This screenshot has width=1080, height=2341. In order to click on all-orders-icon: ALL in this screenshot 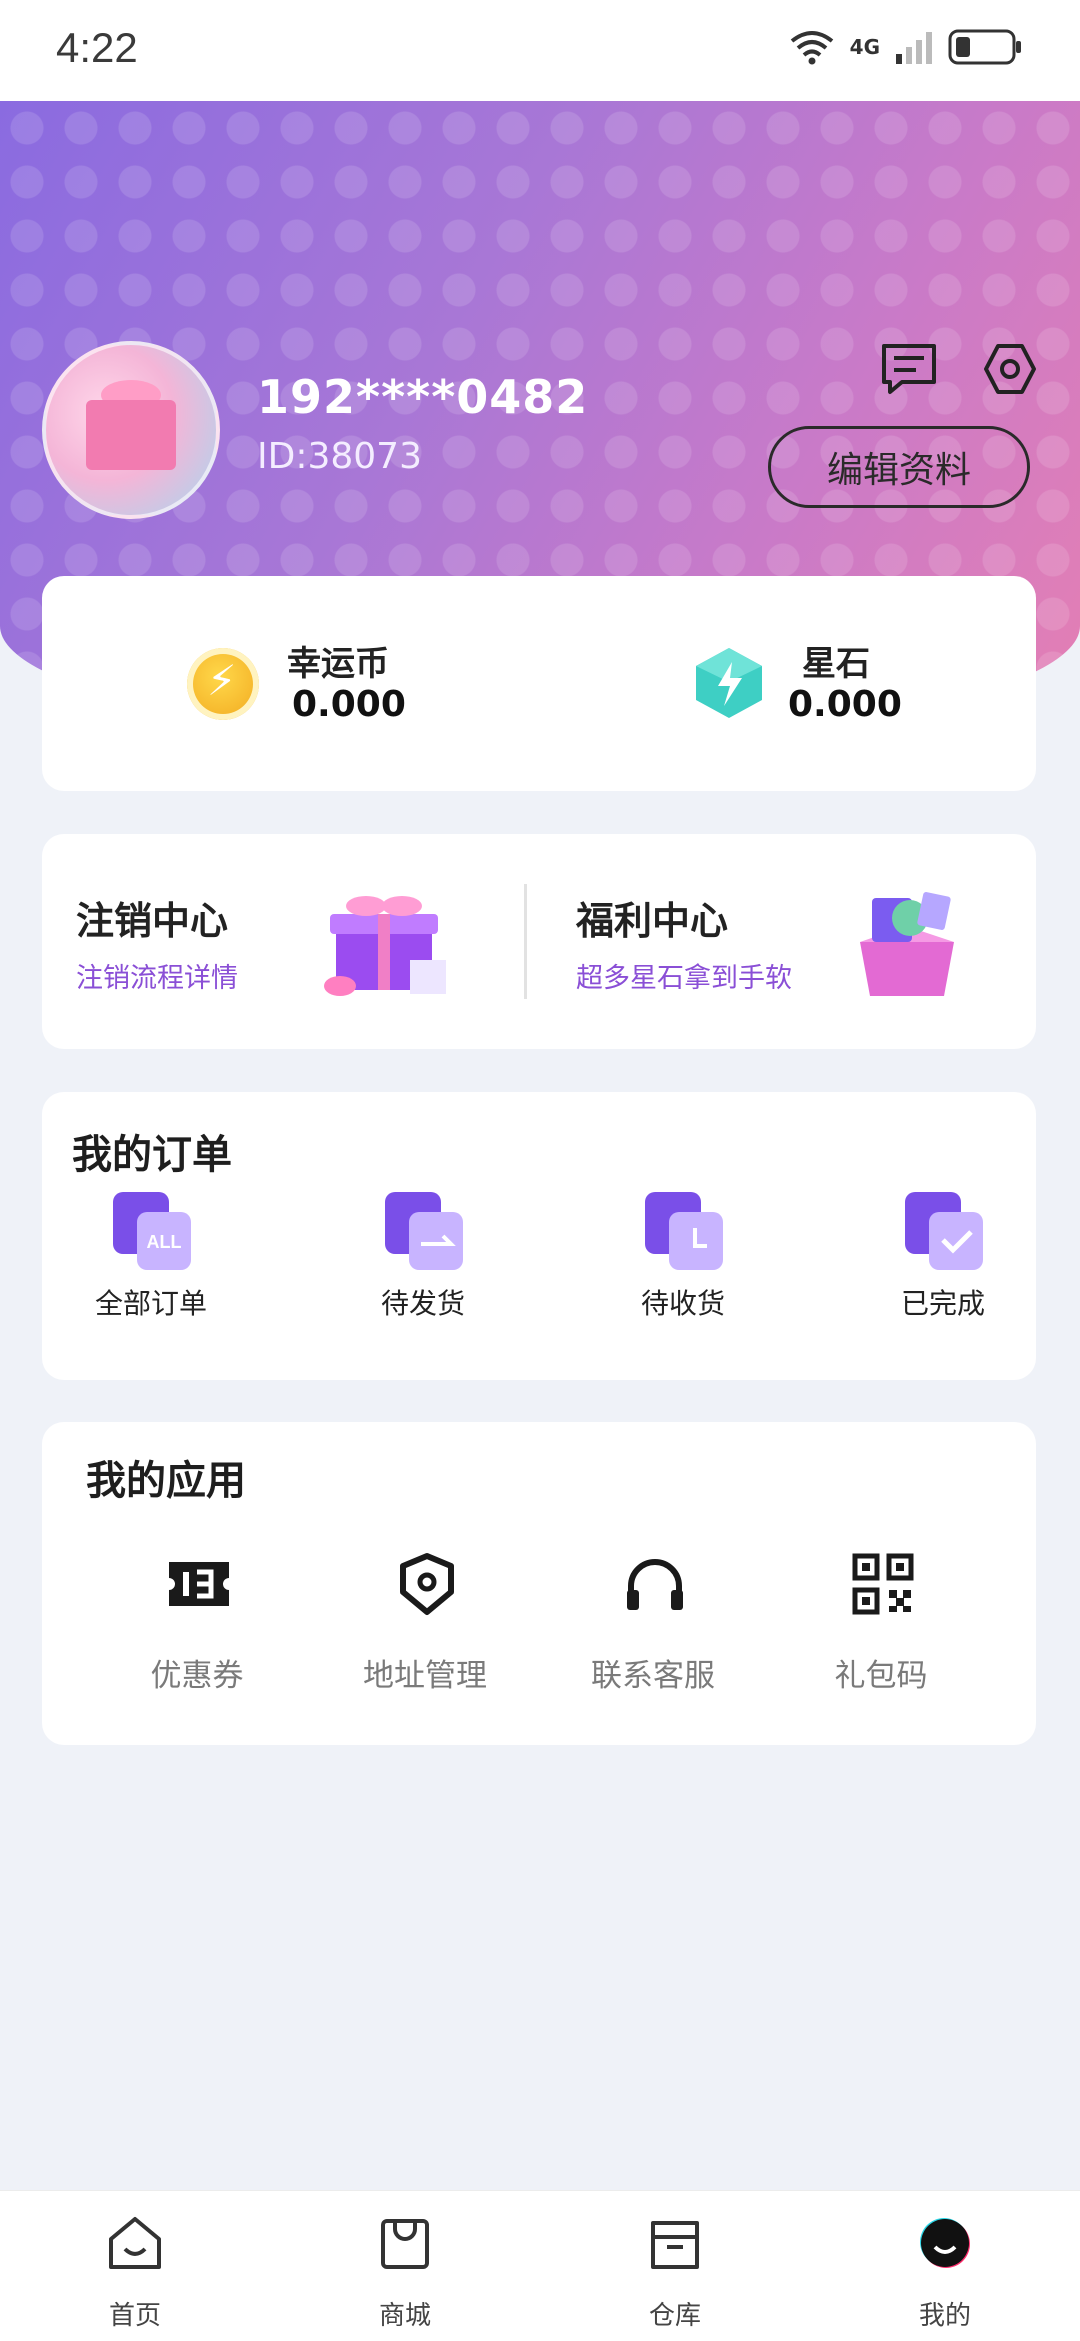, I will do `click(152, 1231)`.